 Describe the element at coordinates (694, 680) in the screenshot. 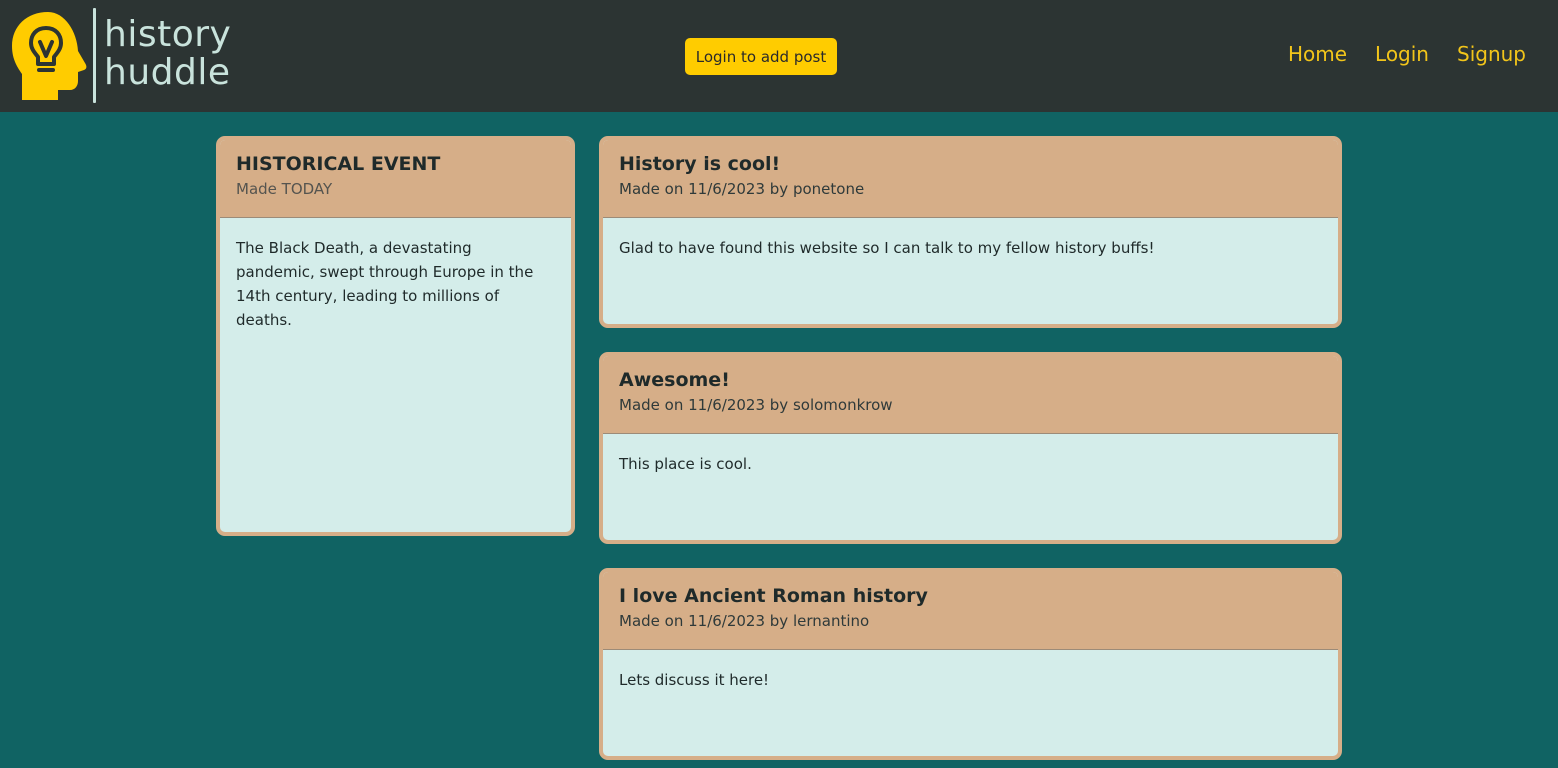

I see `post-body: Lets discuss it here!` at that location.